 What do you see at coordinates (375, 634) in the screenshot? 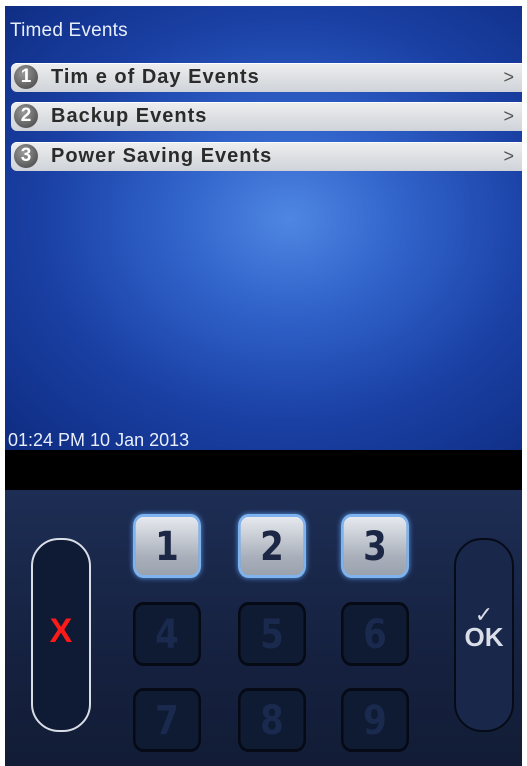
I see `key-6: 6` at bounding box center [375, 634].